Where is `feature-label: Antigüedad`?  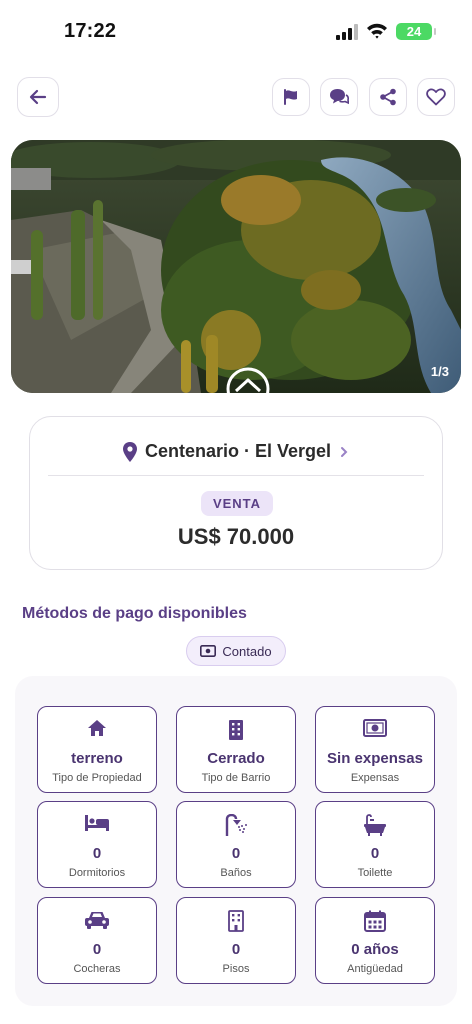
feature-label: Antigüedad is located at coordinates (375, 969).